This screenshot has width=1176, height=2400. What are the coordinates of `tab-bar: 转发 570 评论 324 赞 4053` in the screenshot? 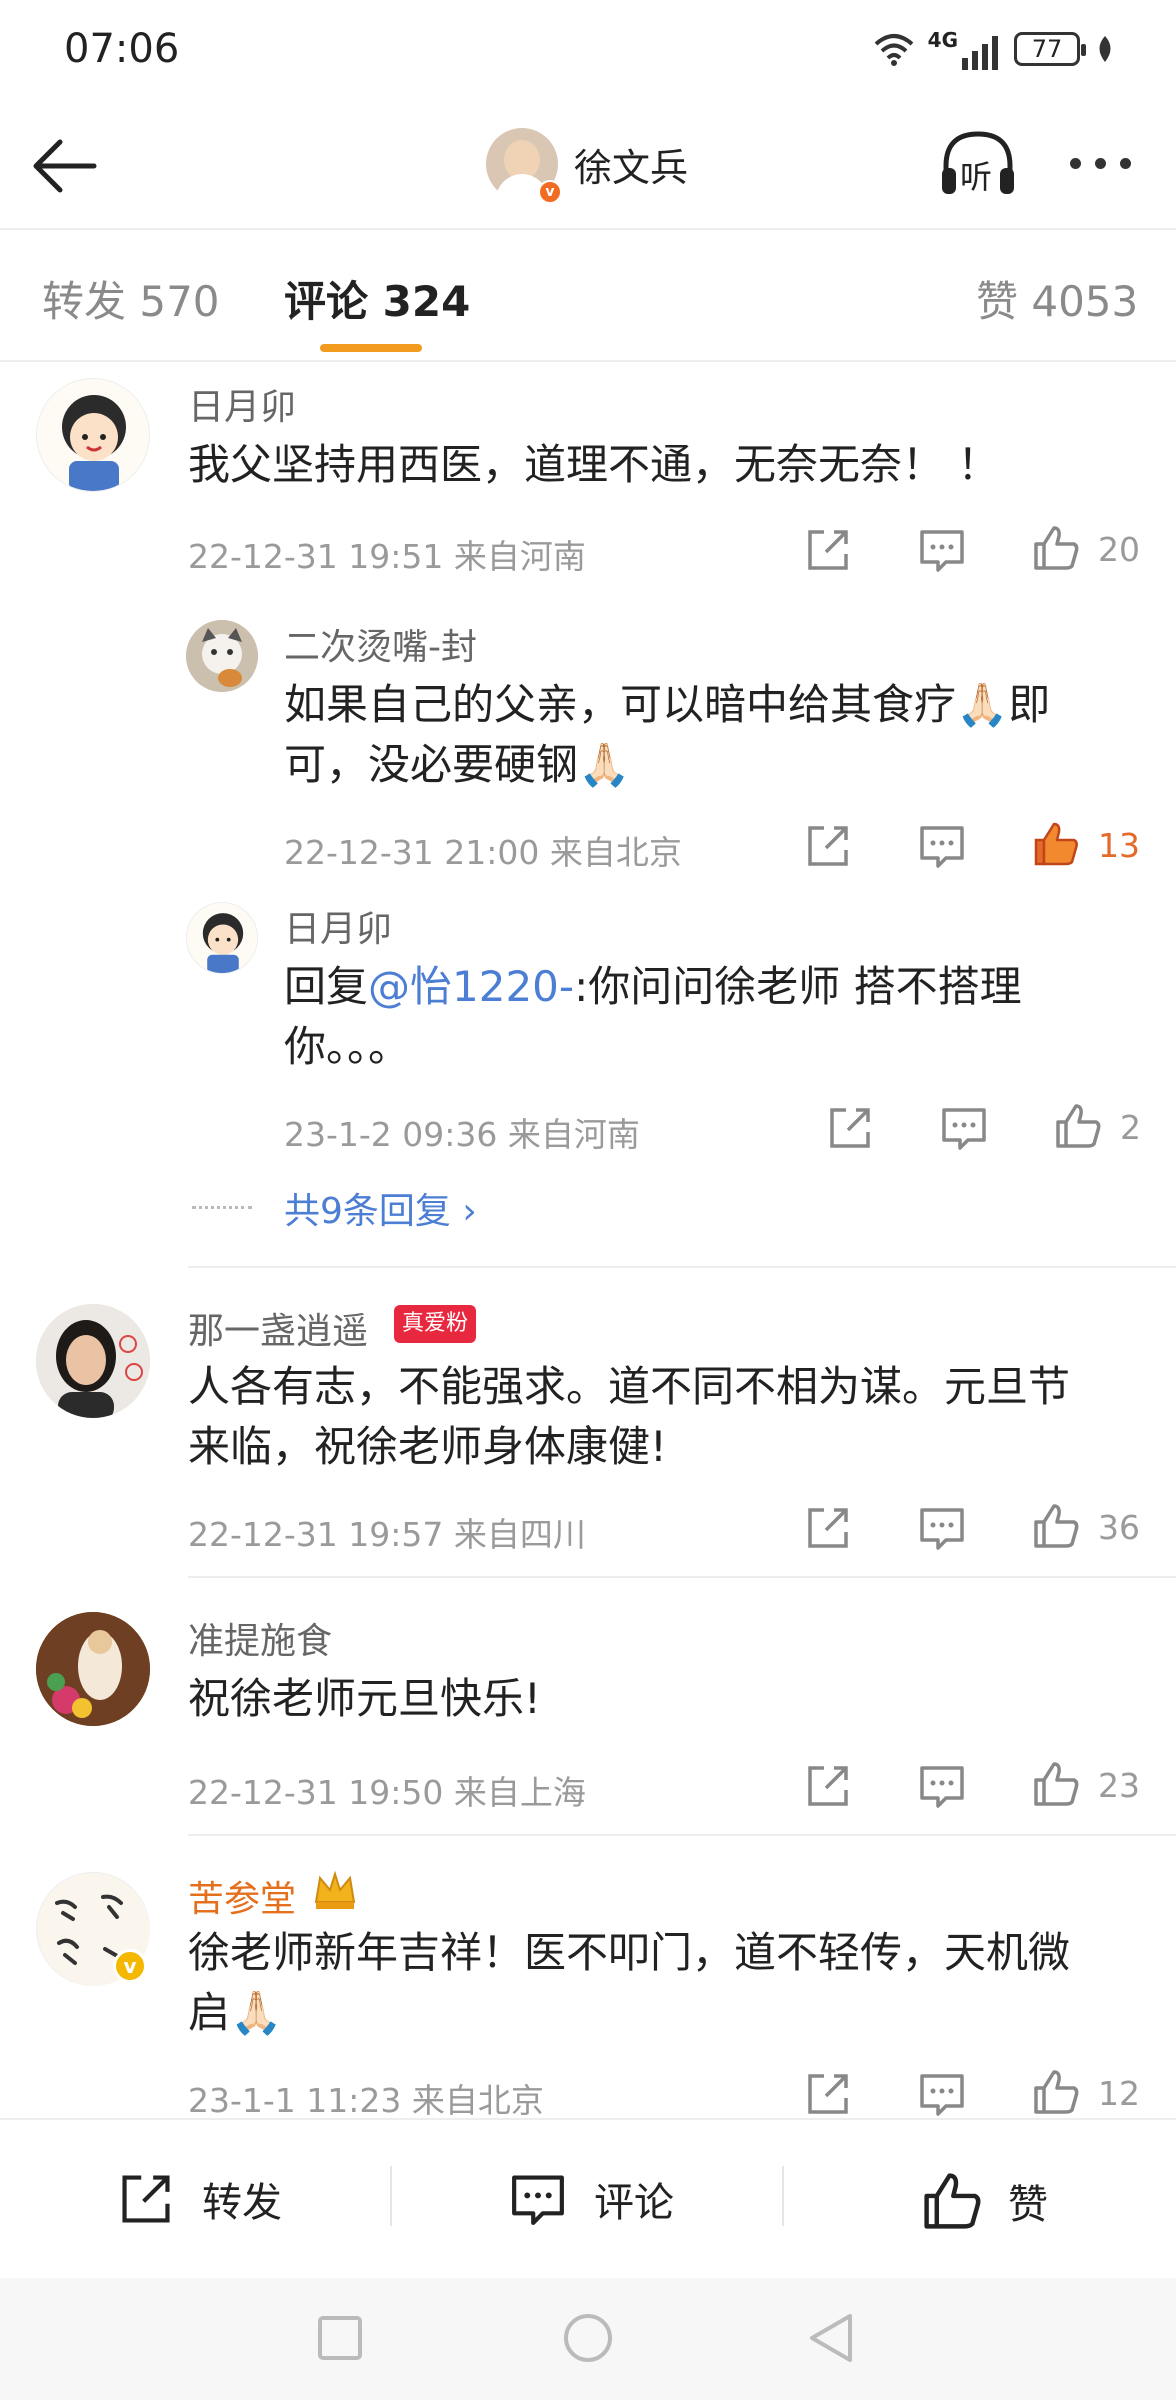 It's located at (588, 297).